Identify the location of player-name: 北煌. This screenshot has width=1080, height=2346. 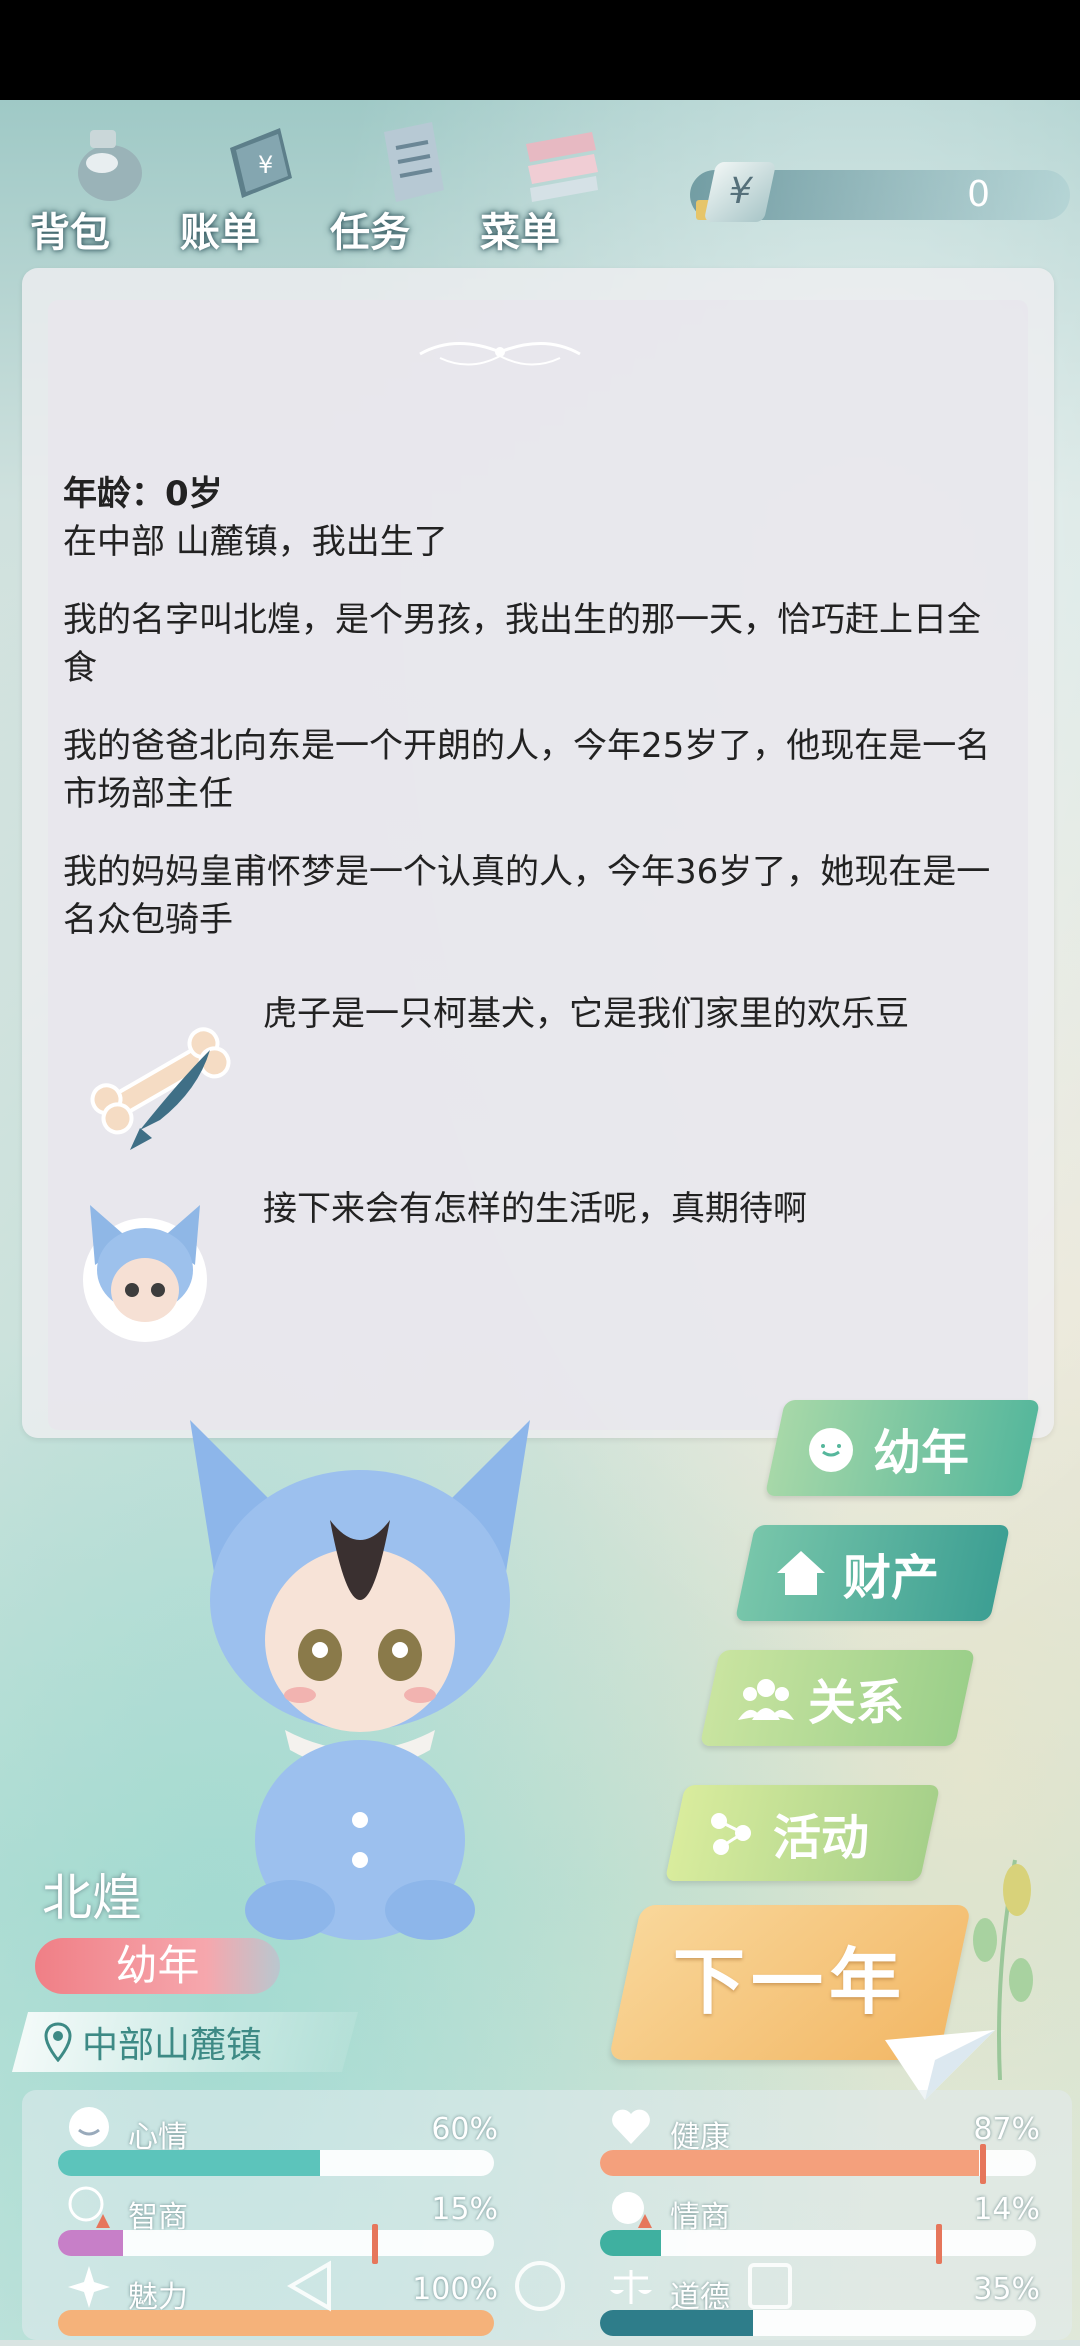
(92, 1898).